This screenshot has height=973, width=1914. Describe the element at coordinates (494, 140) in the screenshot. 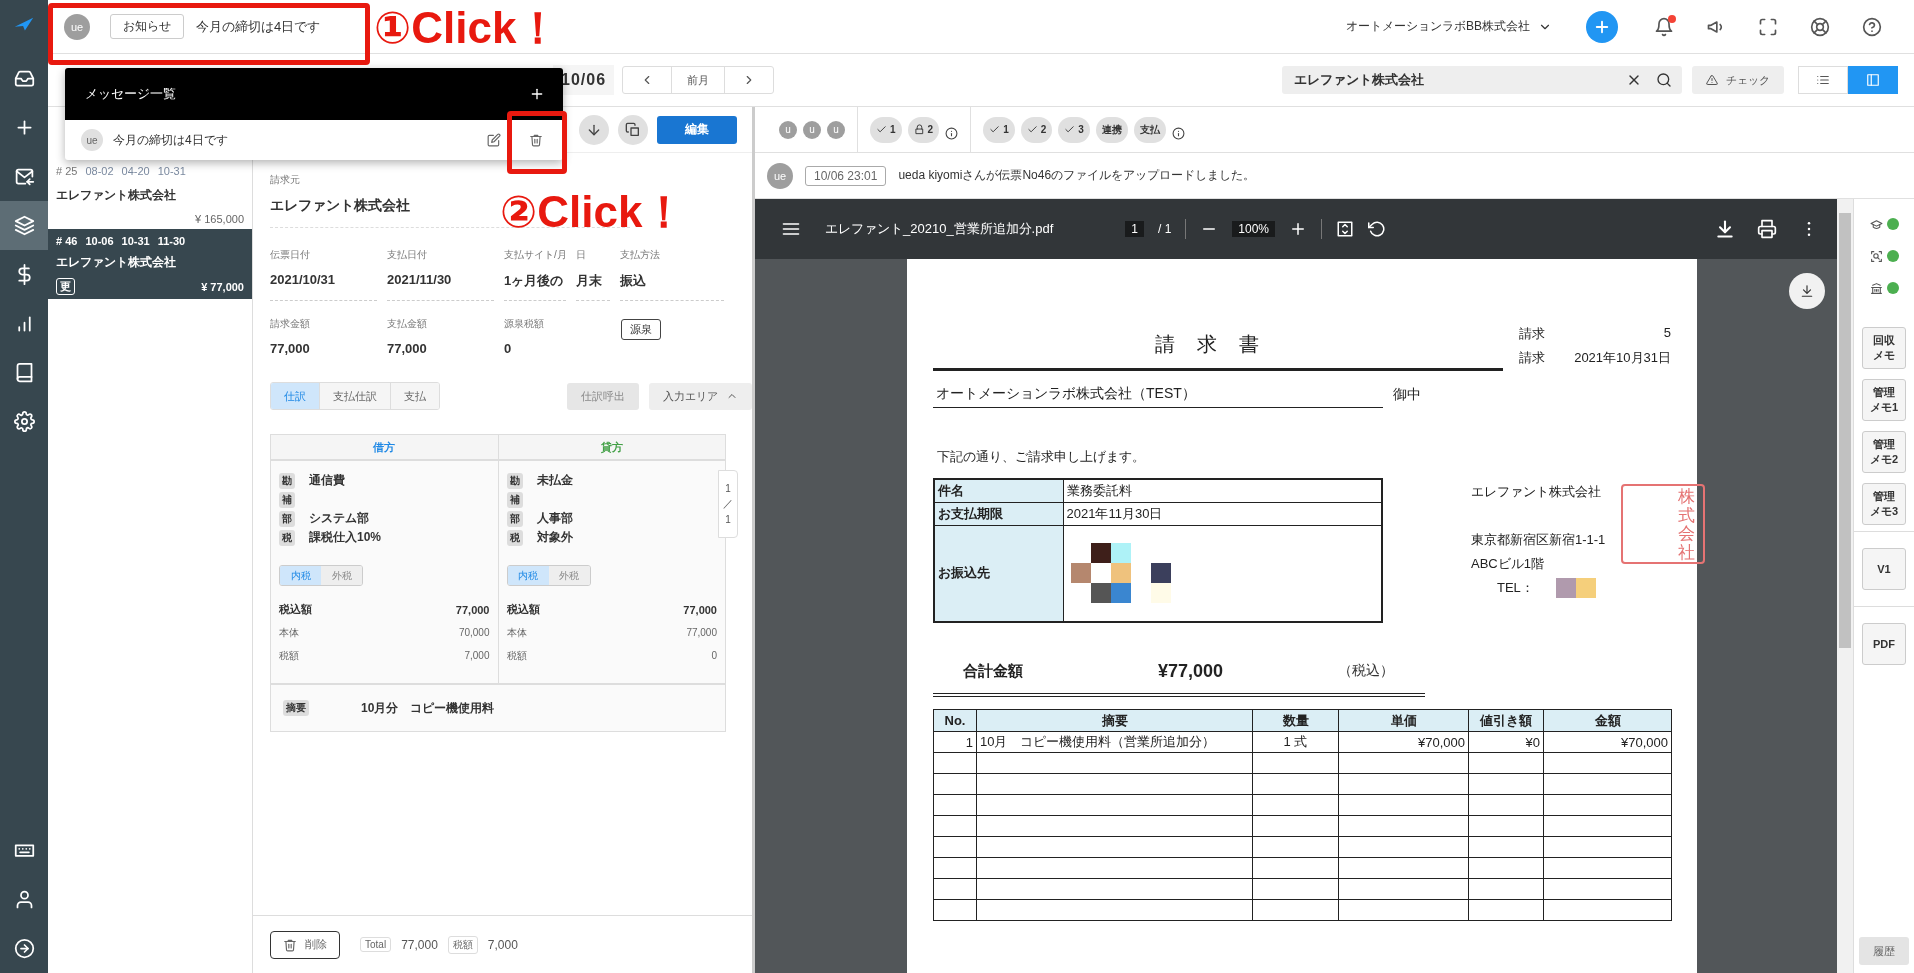

I see `edit-icon` at that location.